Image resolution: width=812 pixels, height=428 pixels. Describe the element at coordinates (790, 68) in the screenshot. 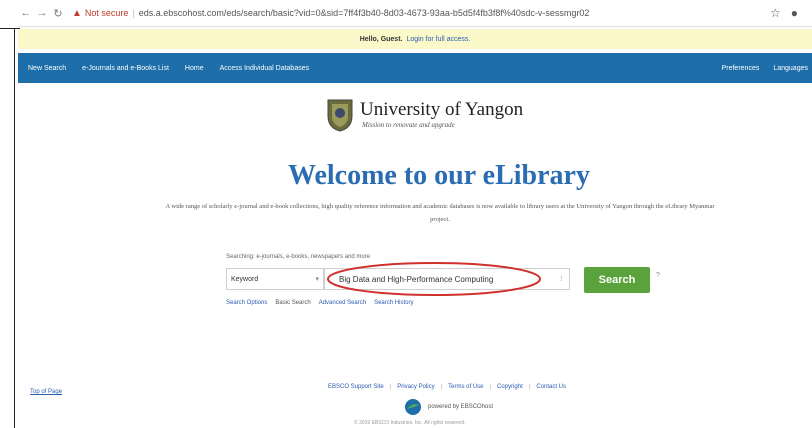

I see `nav-languages: Languages` at that location.